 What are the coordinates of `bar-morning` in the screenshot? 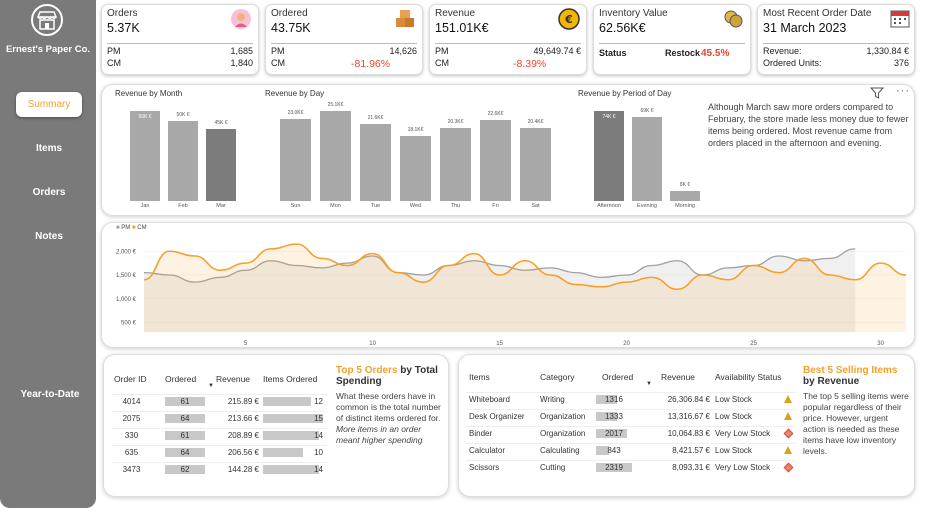 It's located at (685, 196).